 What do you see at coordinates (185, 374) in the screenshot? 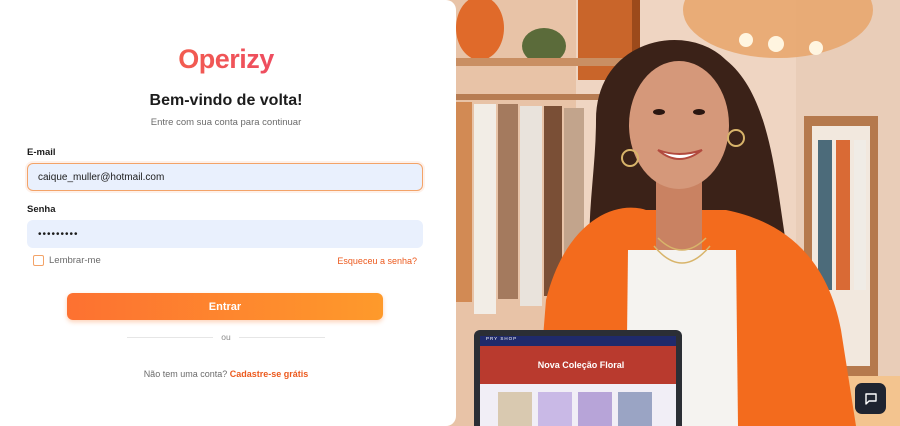
I see `signup-text: Não tem uma conta?` at bounding box center [185, 374].